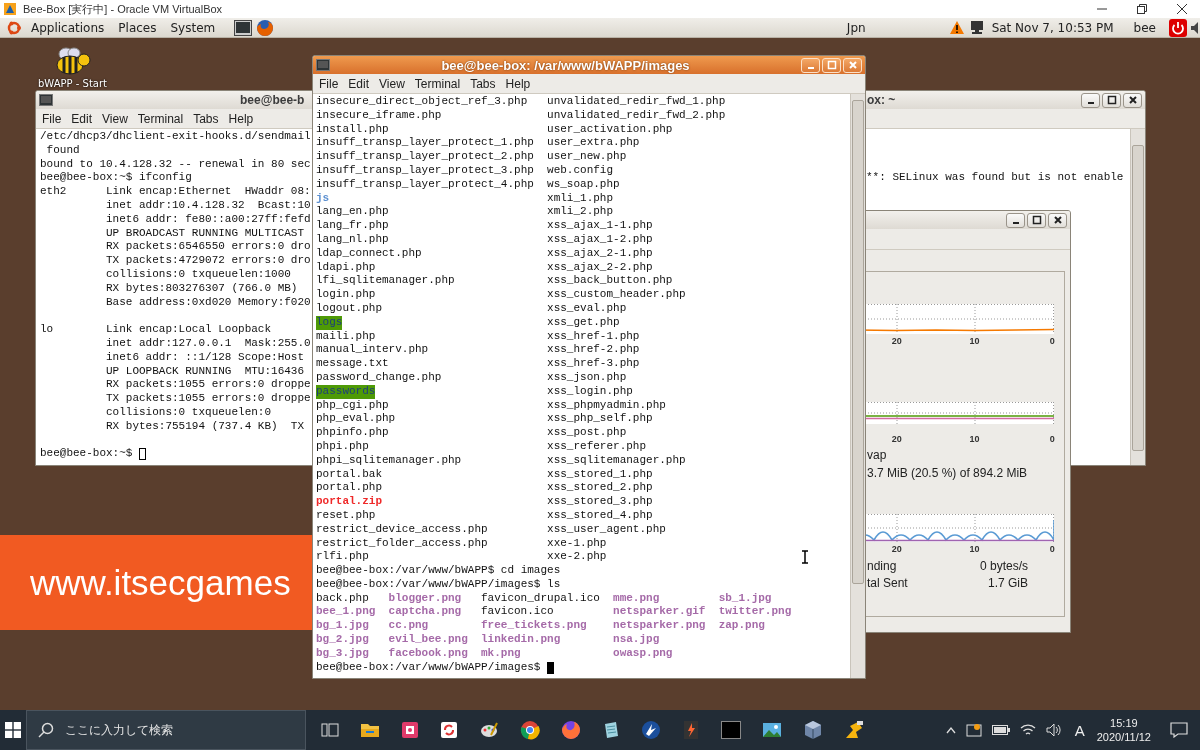 This screenshot has height=750, width=1200. Describe the element at coordinates (600, 239) in the screenshot. I see `file-name: xss_ajax_1-2.php` at that location.